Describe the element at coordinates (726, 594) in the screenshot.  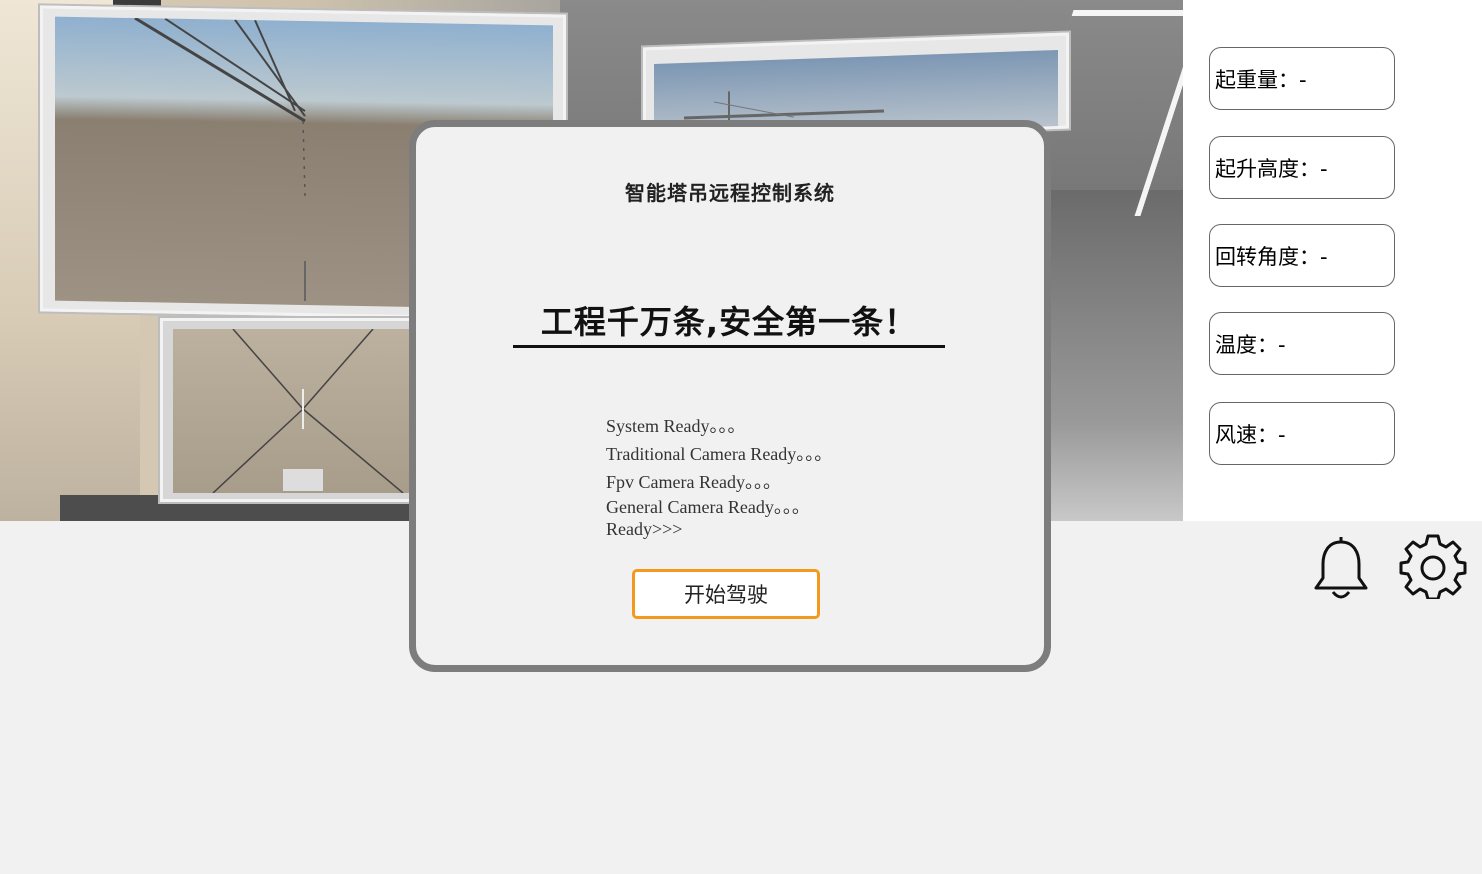
I see `start-driving-button: 开始驾驶` at that location.